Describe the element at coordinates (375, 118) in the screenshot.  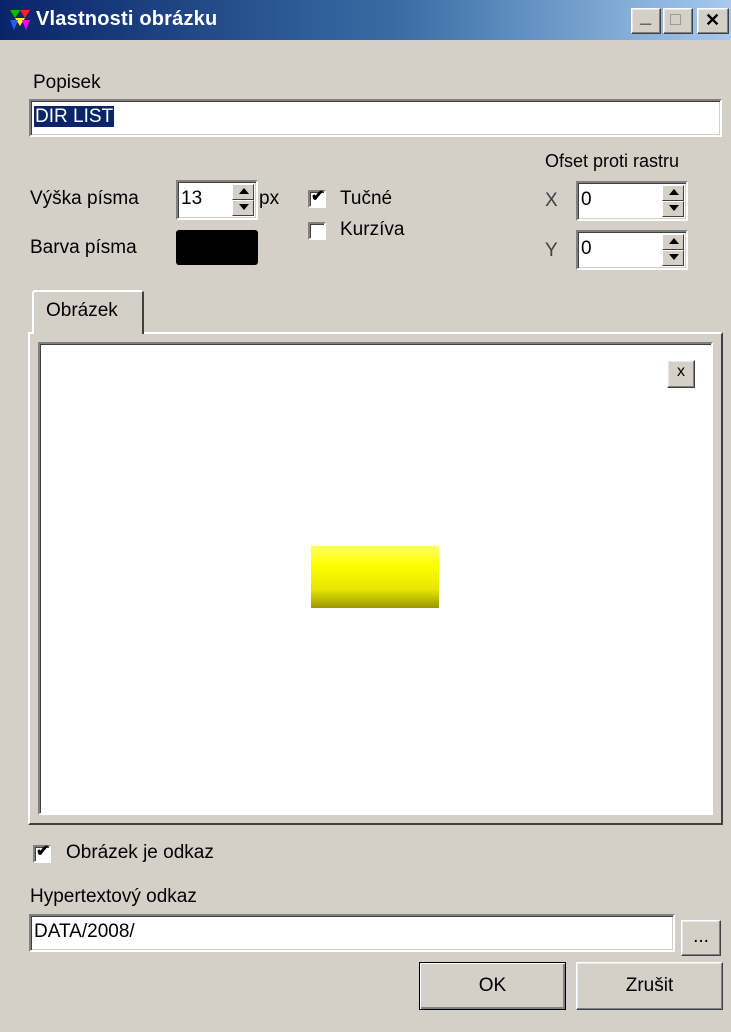
I see `caption-input: DIR LIST` at that location.